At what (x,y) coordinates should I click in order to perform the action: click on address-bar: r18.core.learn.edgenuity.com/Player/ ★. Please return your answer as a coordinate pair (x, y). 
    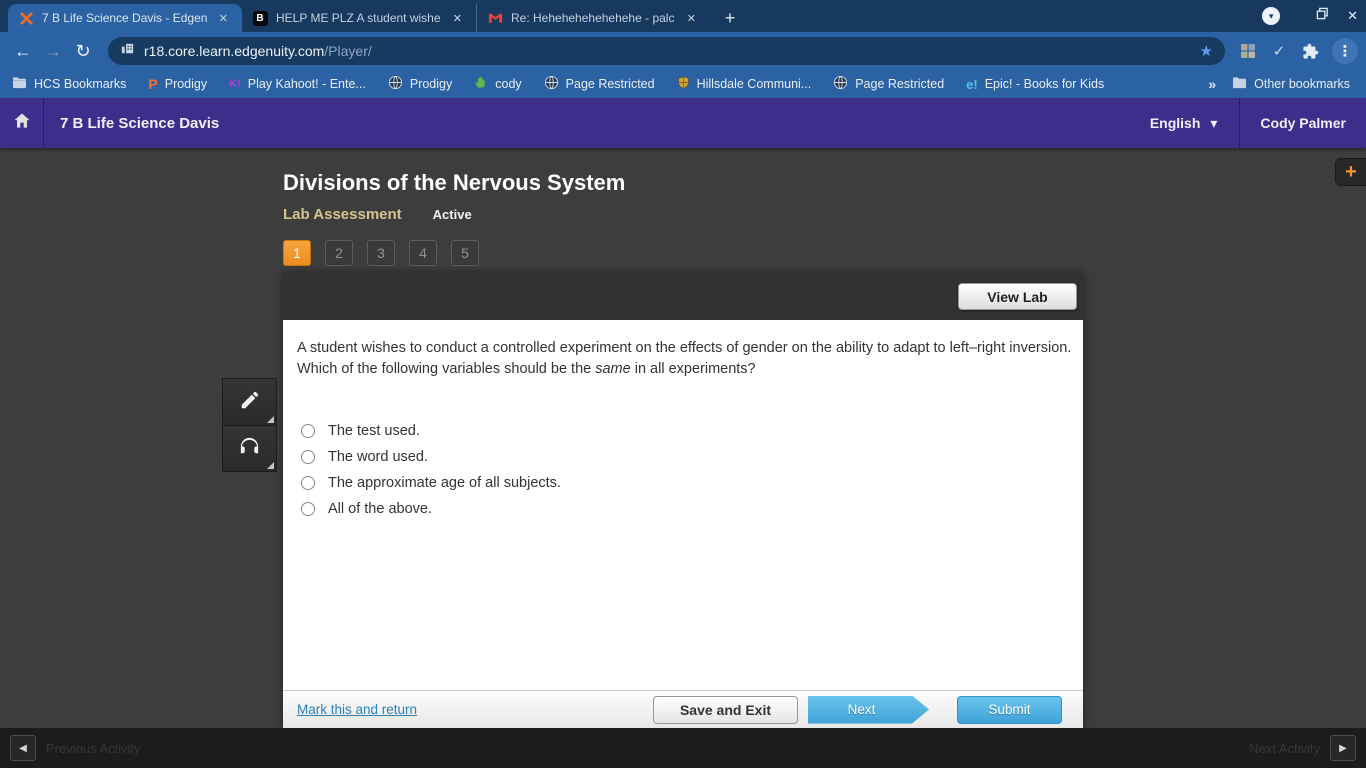
    Looking at the image, I should click on (666, 51).